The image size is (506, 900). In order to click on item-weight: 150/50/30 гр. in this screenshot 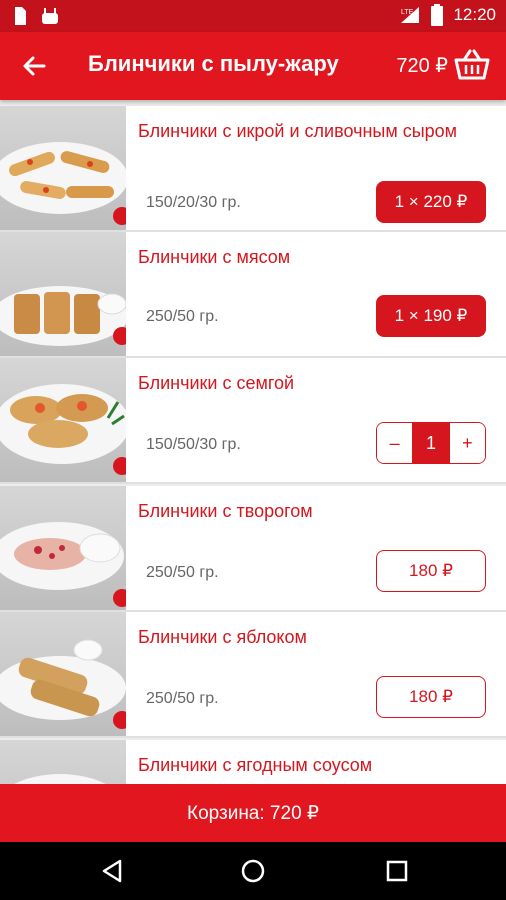, I will do `click(193, 444)`.